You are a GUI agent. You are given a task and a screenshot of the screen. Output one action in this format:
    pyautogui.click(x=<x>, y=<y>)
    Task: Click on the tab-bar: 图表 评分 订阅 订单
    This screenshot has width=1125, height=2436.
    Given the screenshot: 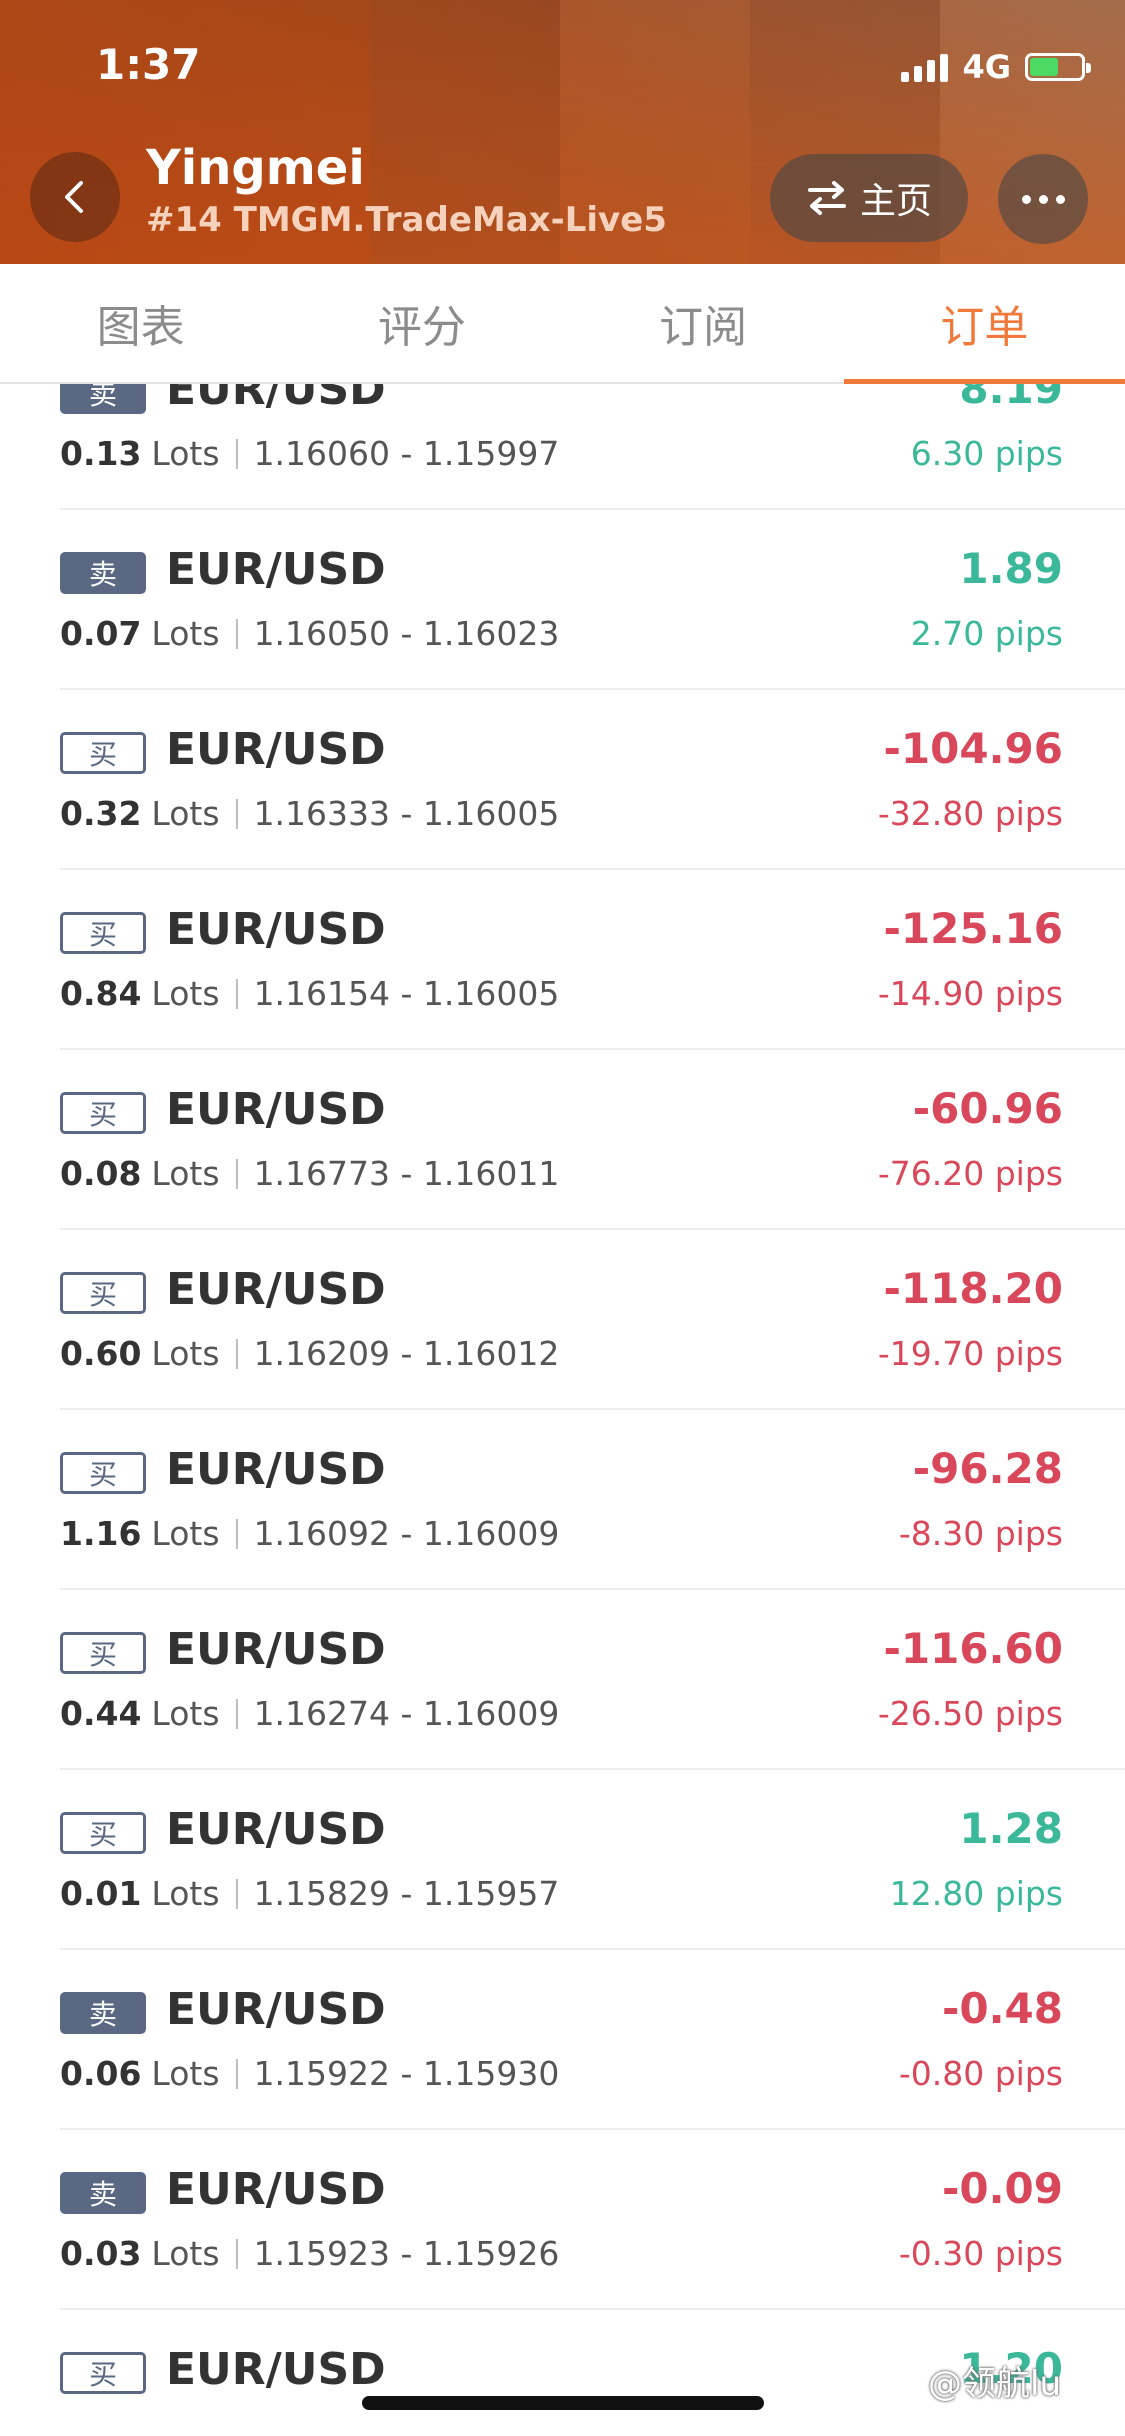 What is the action you would take?
    pyautogui.click(x=562, y=324)
    